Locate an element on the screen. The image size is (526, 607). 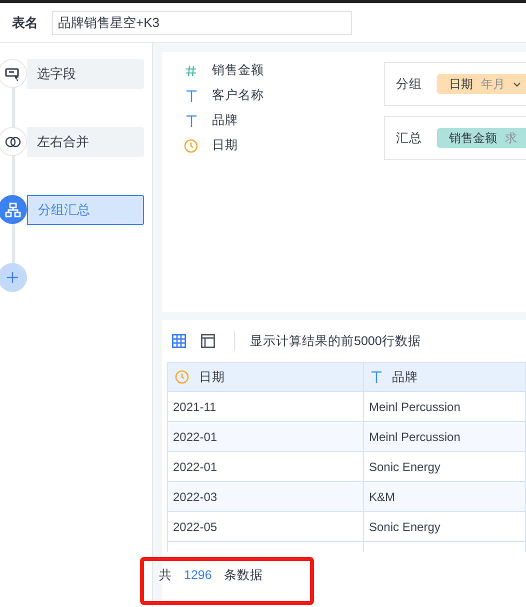
step-item: 选字段 is located at coordinates (85, 74).